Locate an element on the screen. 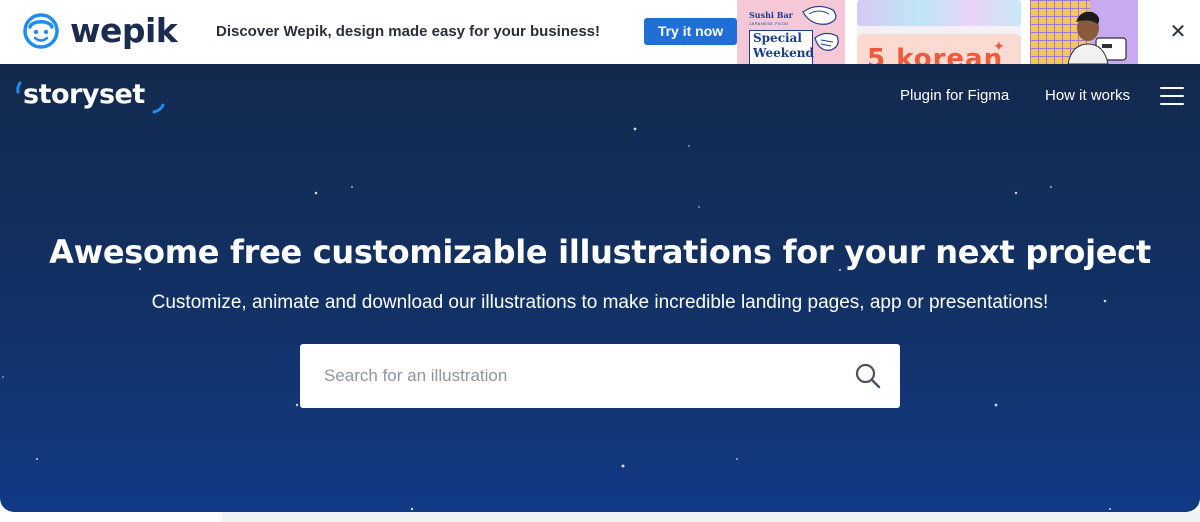 The image size is (1200, 522). sushi-card-title: Sushi Bar is located at coordinates (771, 15).